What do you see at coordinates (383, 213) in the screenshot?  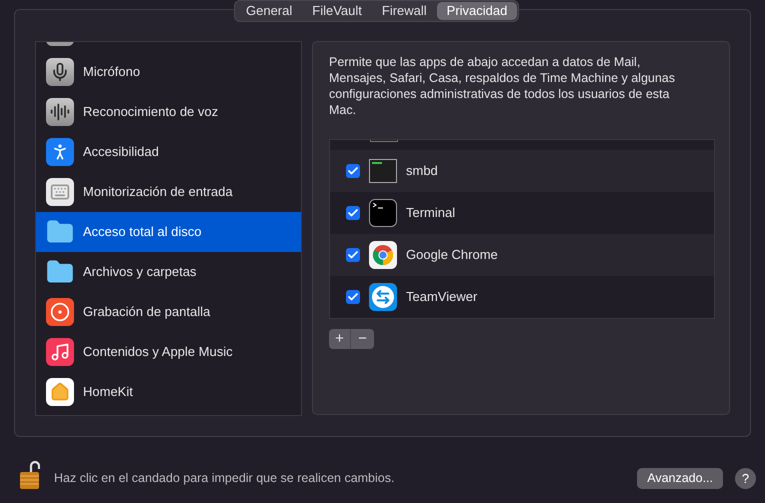 I see `terminal-icon` at bounding box center [383, 213].